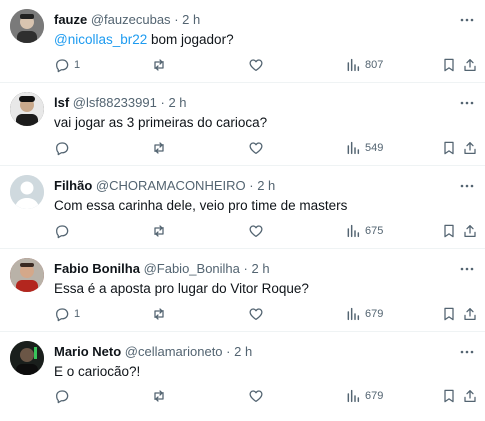  I want to click on tweet-text-body: E o cariocão?!, so click(97, 371).